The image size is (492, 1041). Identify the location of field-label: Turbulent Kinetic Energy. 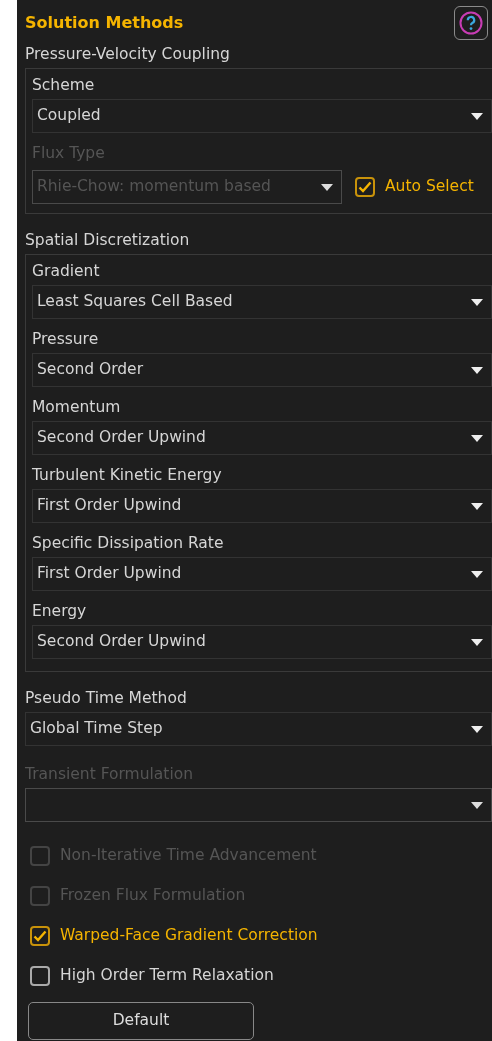
(127, 475).